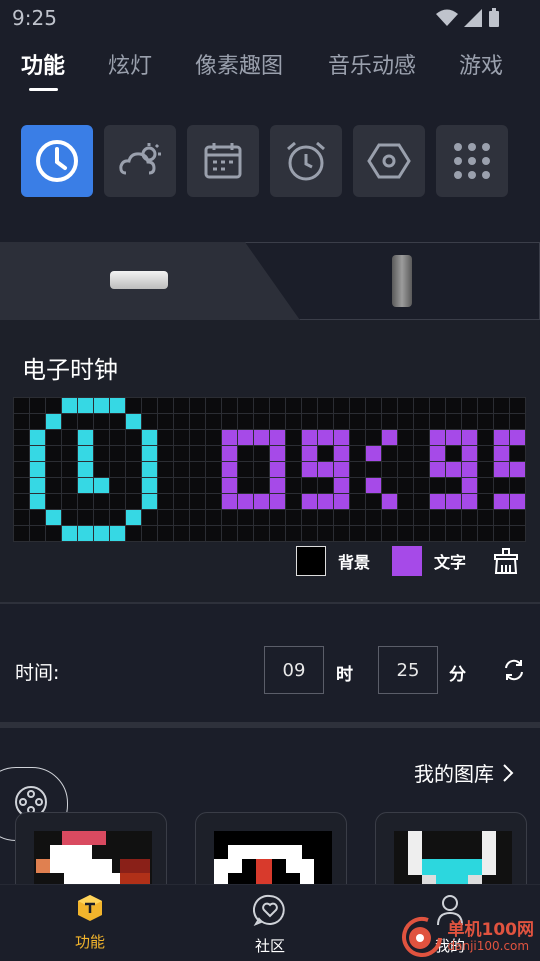 Image resolution: width=540 pixels, height=961 pixels. What do you see at coordinates (472, 161) in the screenshot?
I see `more-button` at bounding box center [472, 161].